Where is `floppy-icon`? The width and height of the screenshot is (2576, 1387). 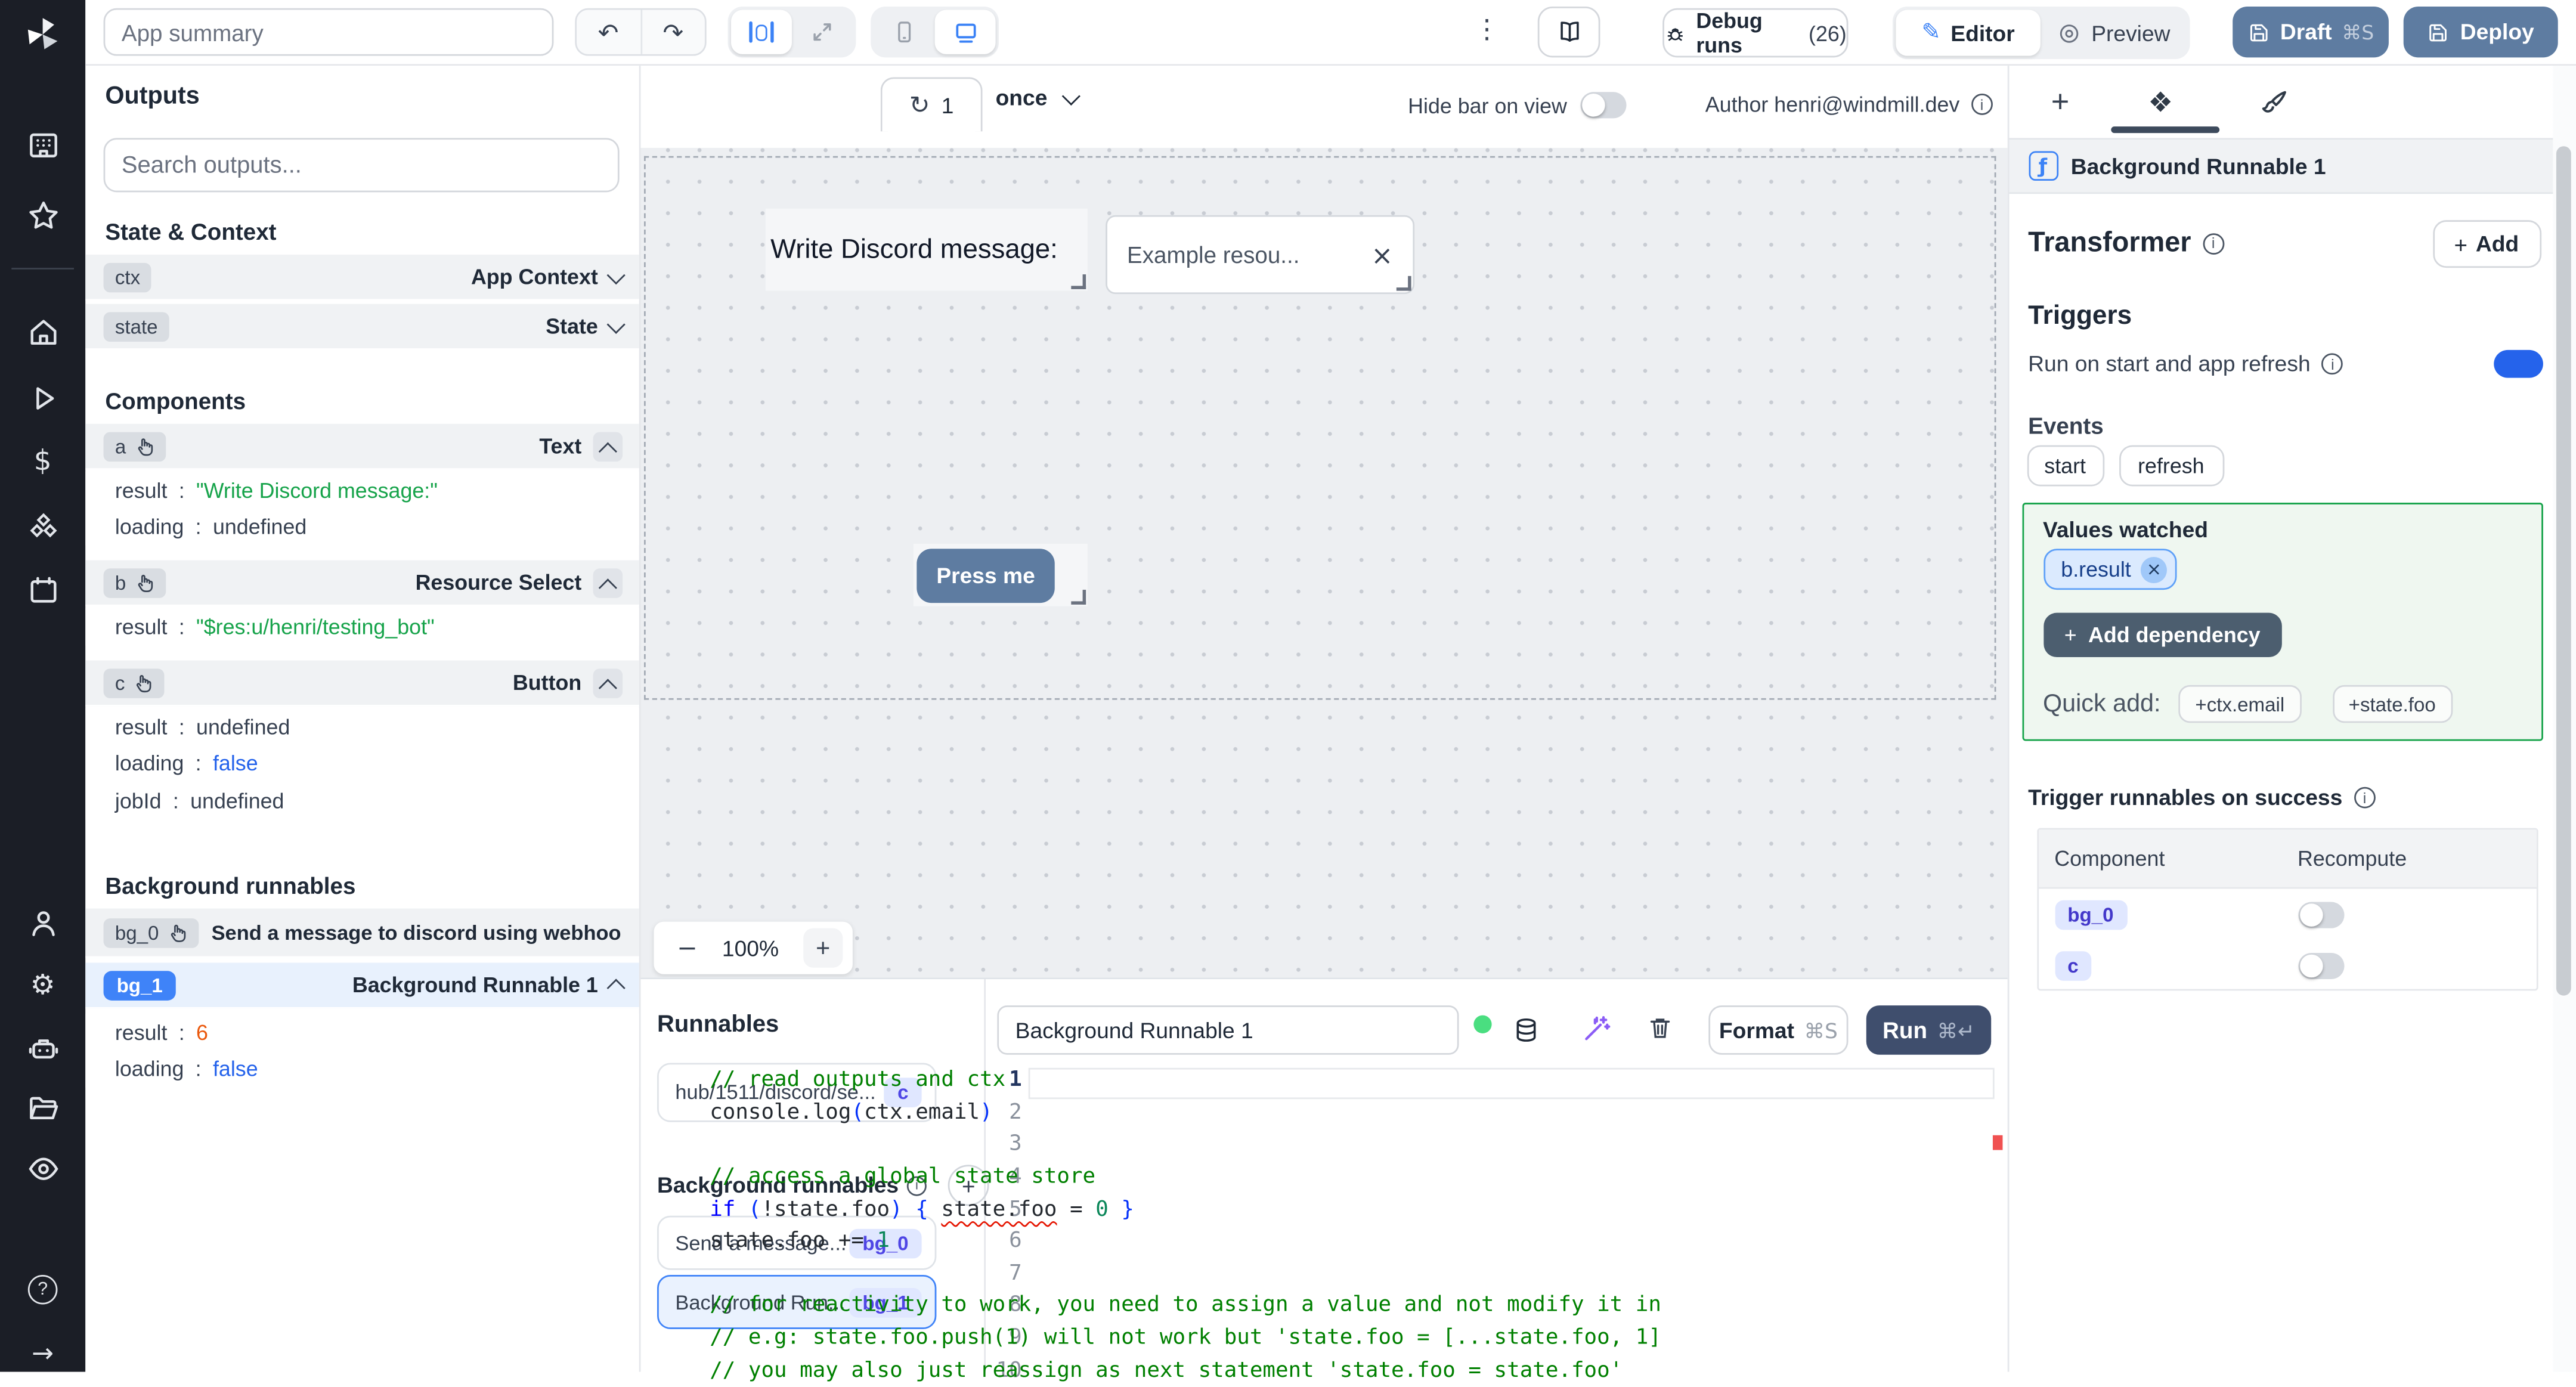 floppy-icon is located at coordinates (2439, 32).